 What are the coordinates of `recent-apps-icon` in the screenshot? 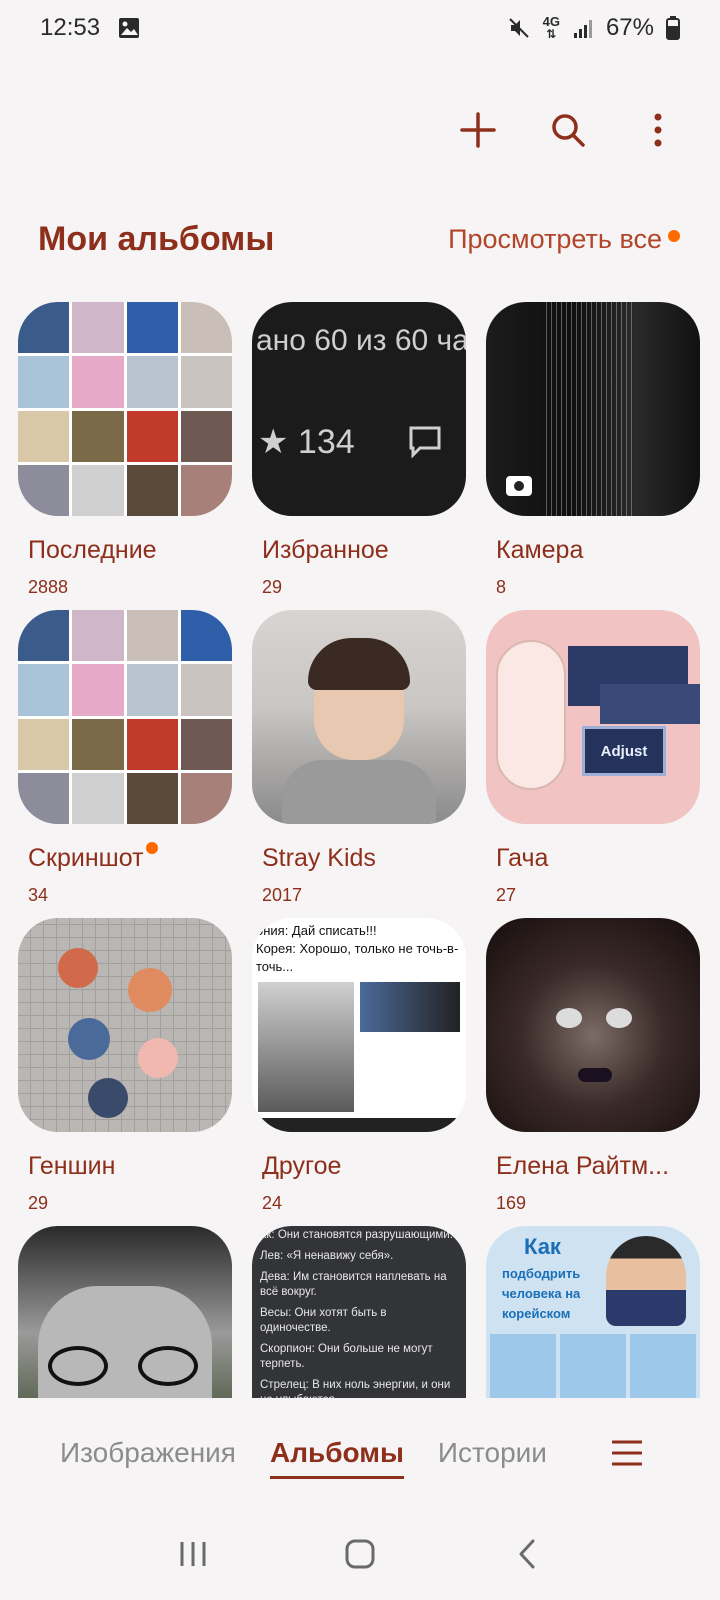 It's located at (193, 1554).